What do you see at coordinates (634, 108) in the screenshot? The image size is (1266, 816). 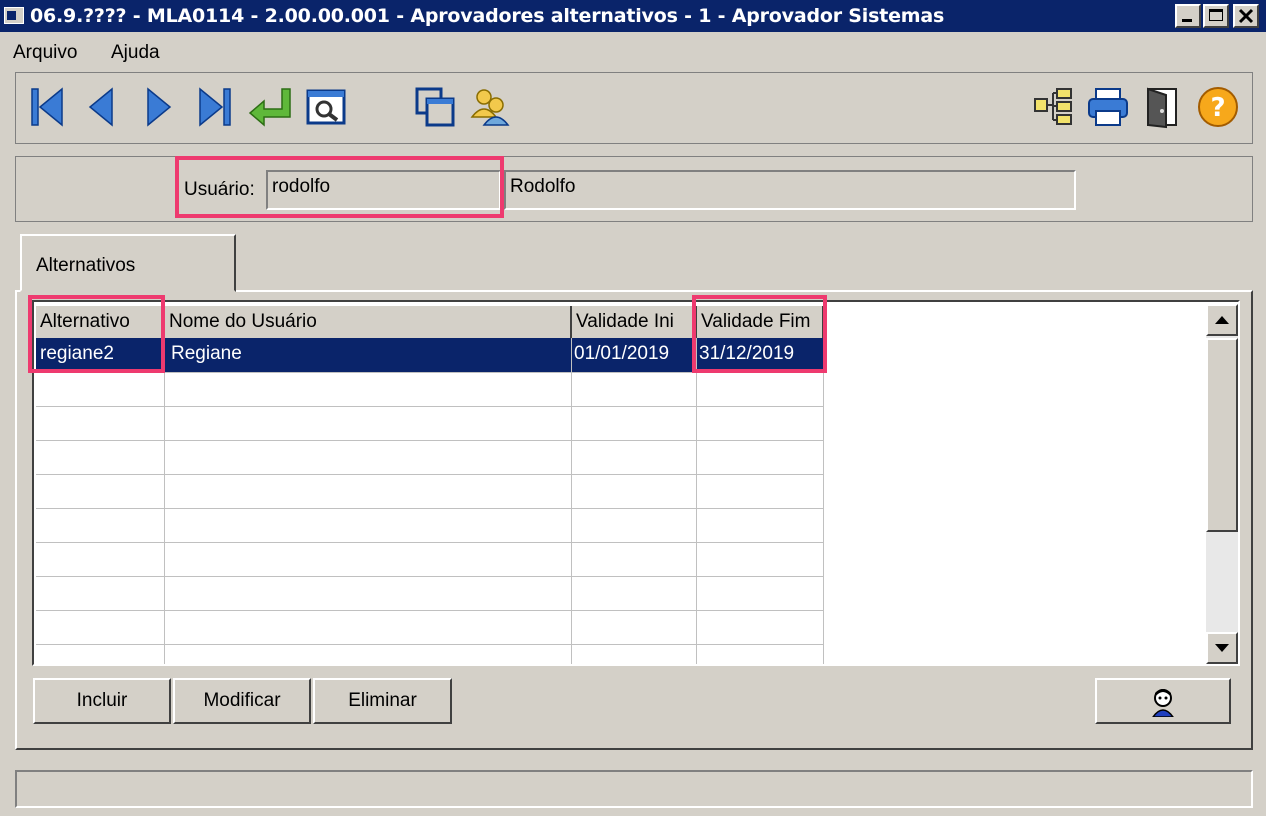 I see `toolbar: ?` at bounding box center [634, 108].